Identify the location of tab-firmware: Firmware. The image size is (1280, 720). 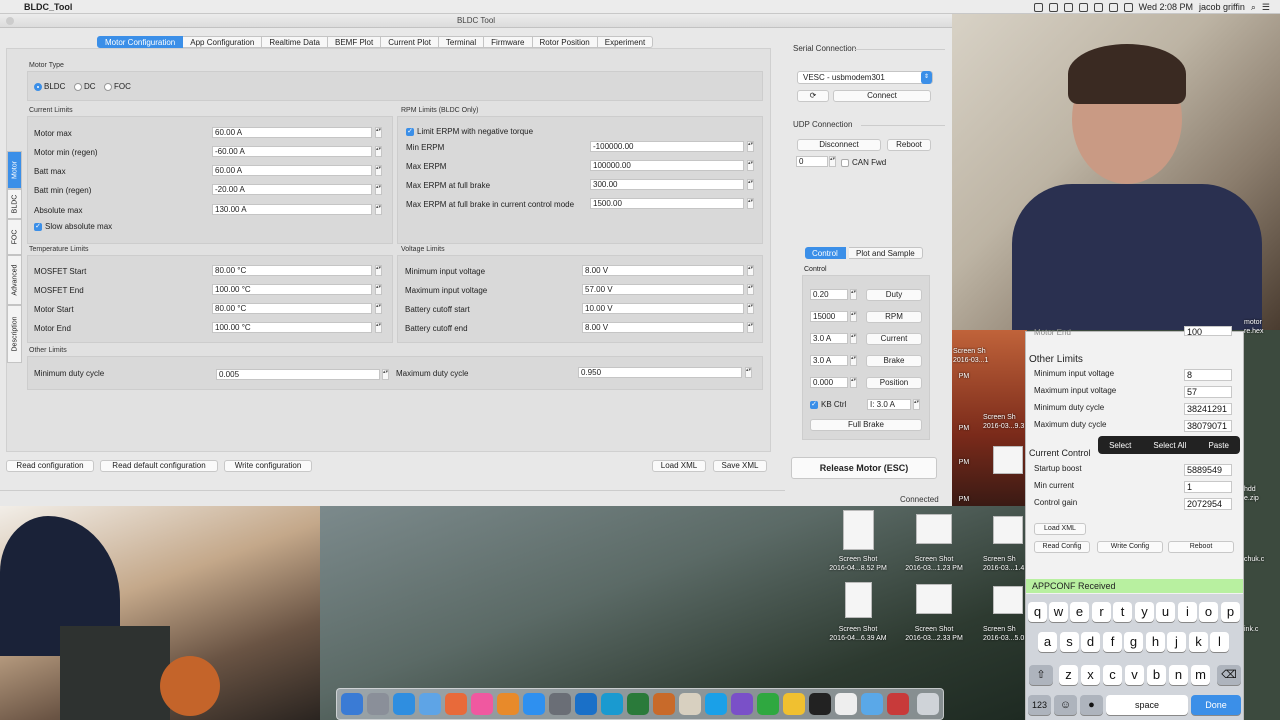
(508, 42).